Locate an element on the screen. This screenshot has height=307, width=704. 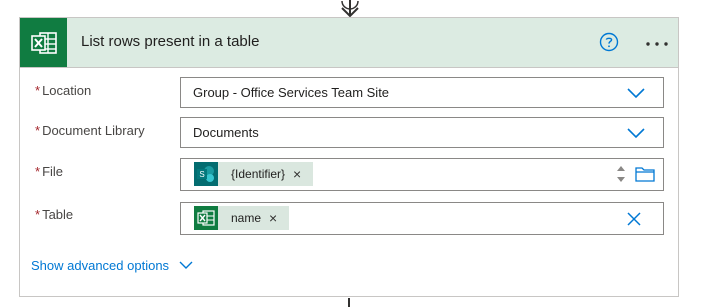
table-token: name × is located at coordinates (242, 218).